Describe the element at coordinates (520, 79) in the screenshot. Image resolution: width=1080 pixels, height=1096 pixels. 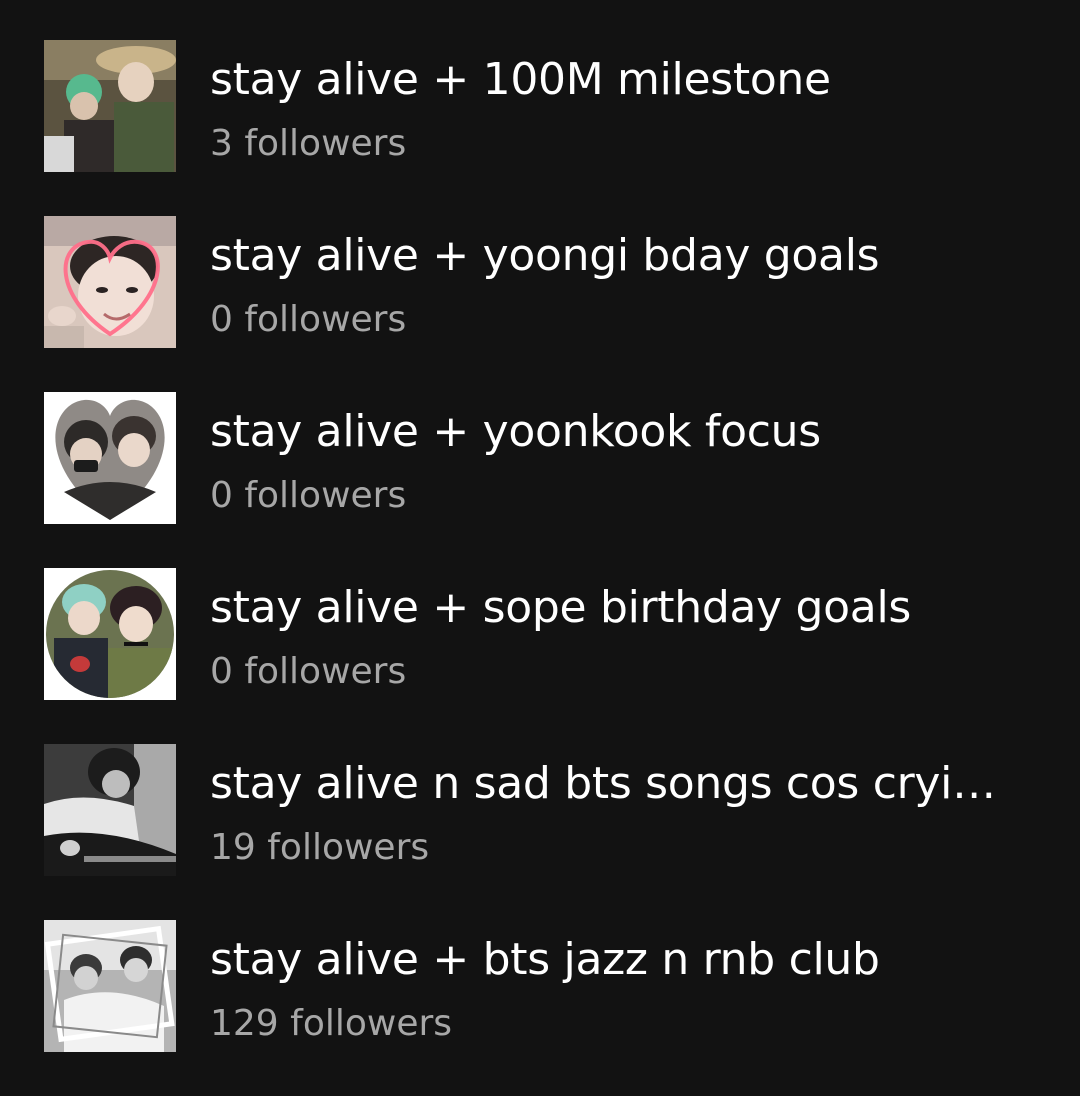
I see `playlist-title: stay alive + 100M milestone` at that location.